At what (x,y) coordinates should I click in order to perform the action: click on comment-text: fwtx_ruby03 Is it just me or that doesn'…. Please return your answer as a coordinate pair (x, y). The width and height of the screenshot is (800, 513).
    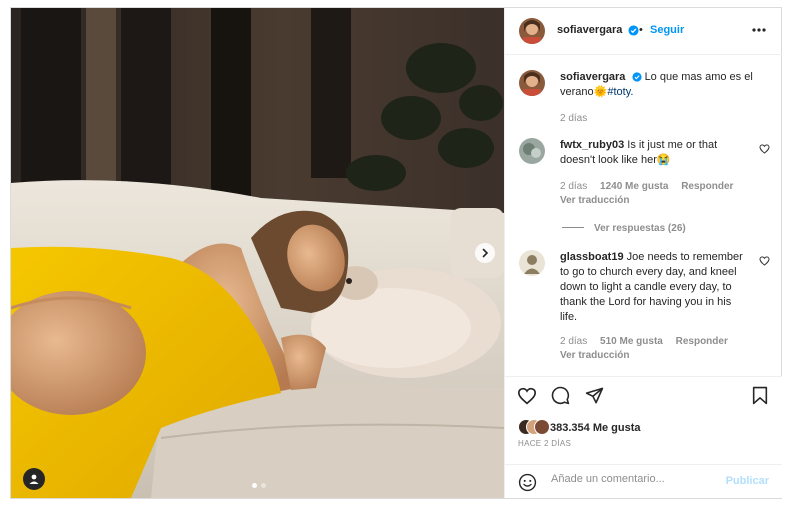
    Looking at the image, I should click on (655, 153).